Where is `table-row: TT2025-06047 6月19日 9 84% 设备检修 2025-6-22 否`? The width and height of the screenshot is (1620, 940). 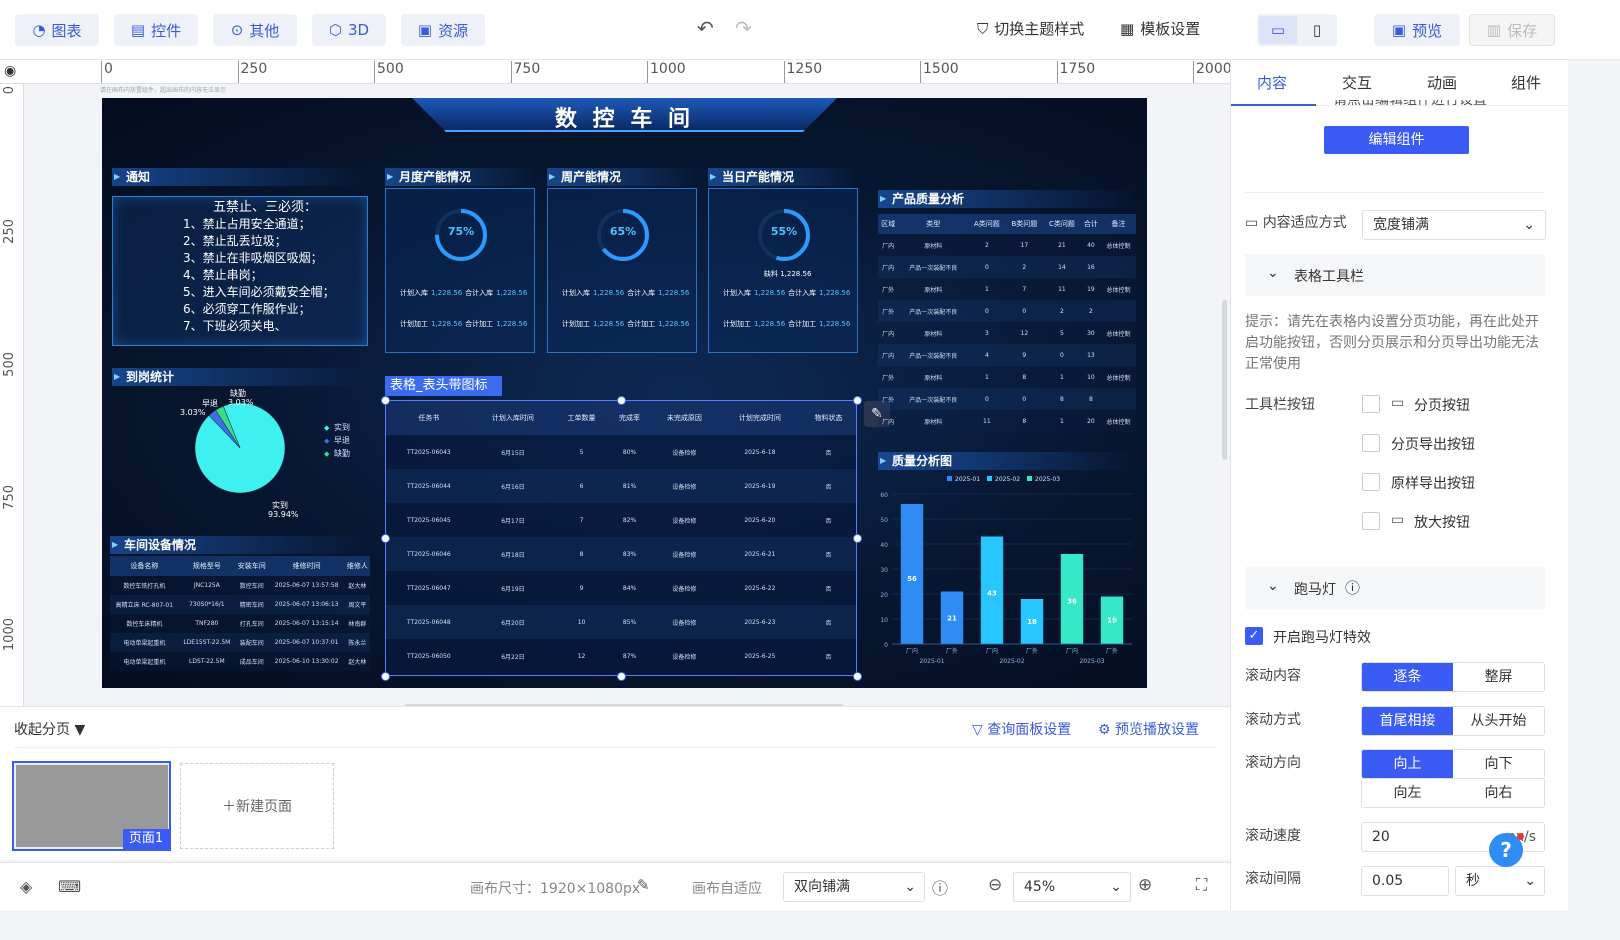
table-row: TT2025-06047 6月19日 9 84% 设备检修 2025-6-22 否 is located at coordinates (621, 588).